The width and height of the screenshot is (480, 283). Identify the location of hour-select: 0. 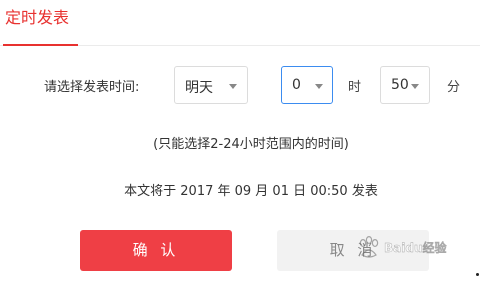
(307, 85).